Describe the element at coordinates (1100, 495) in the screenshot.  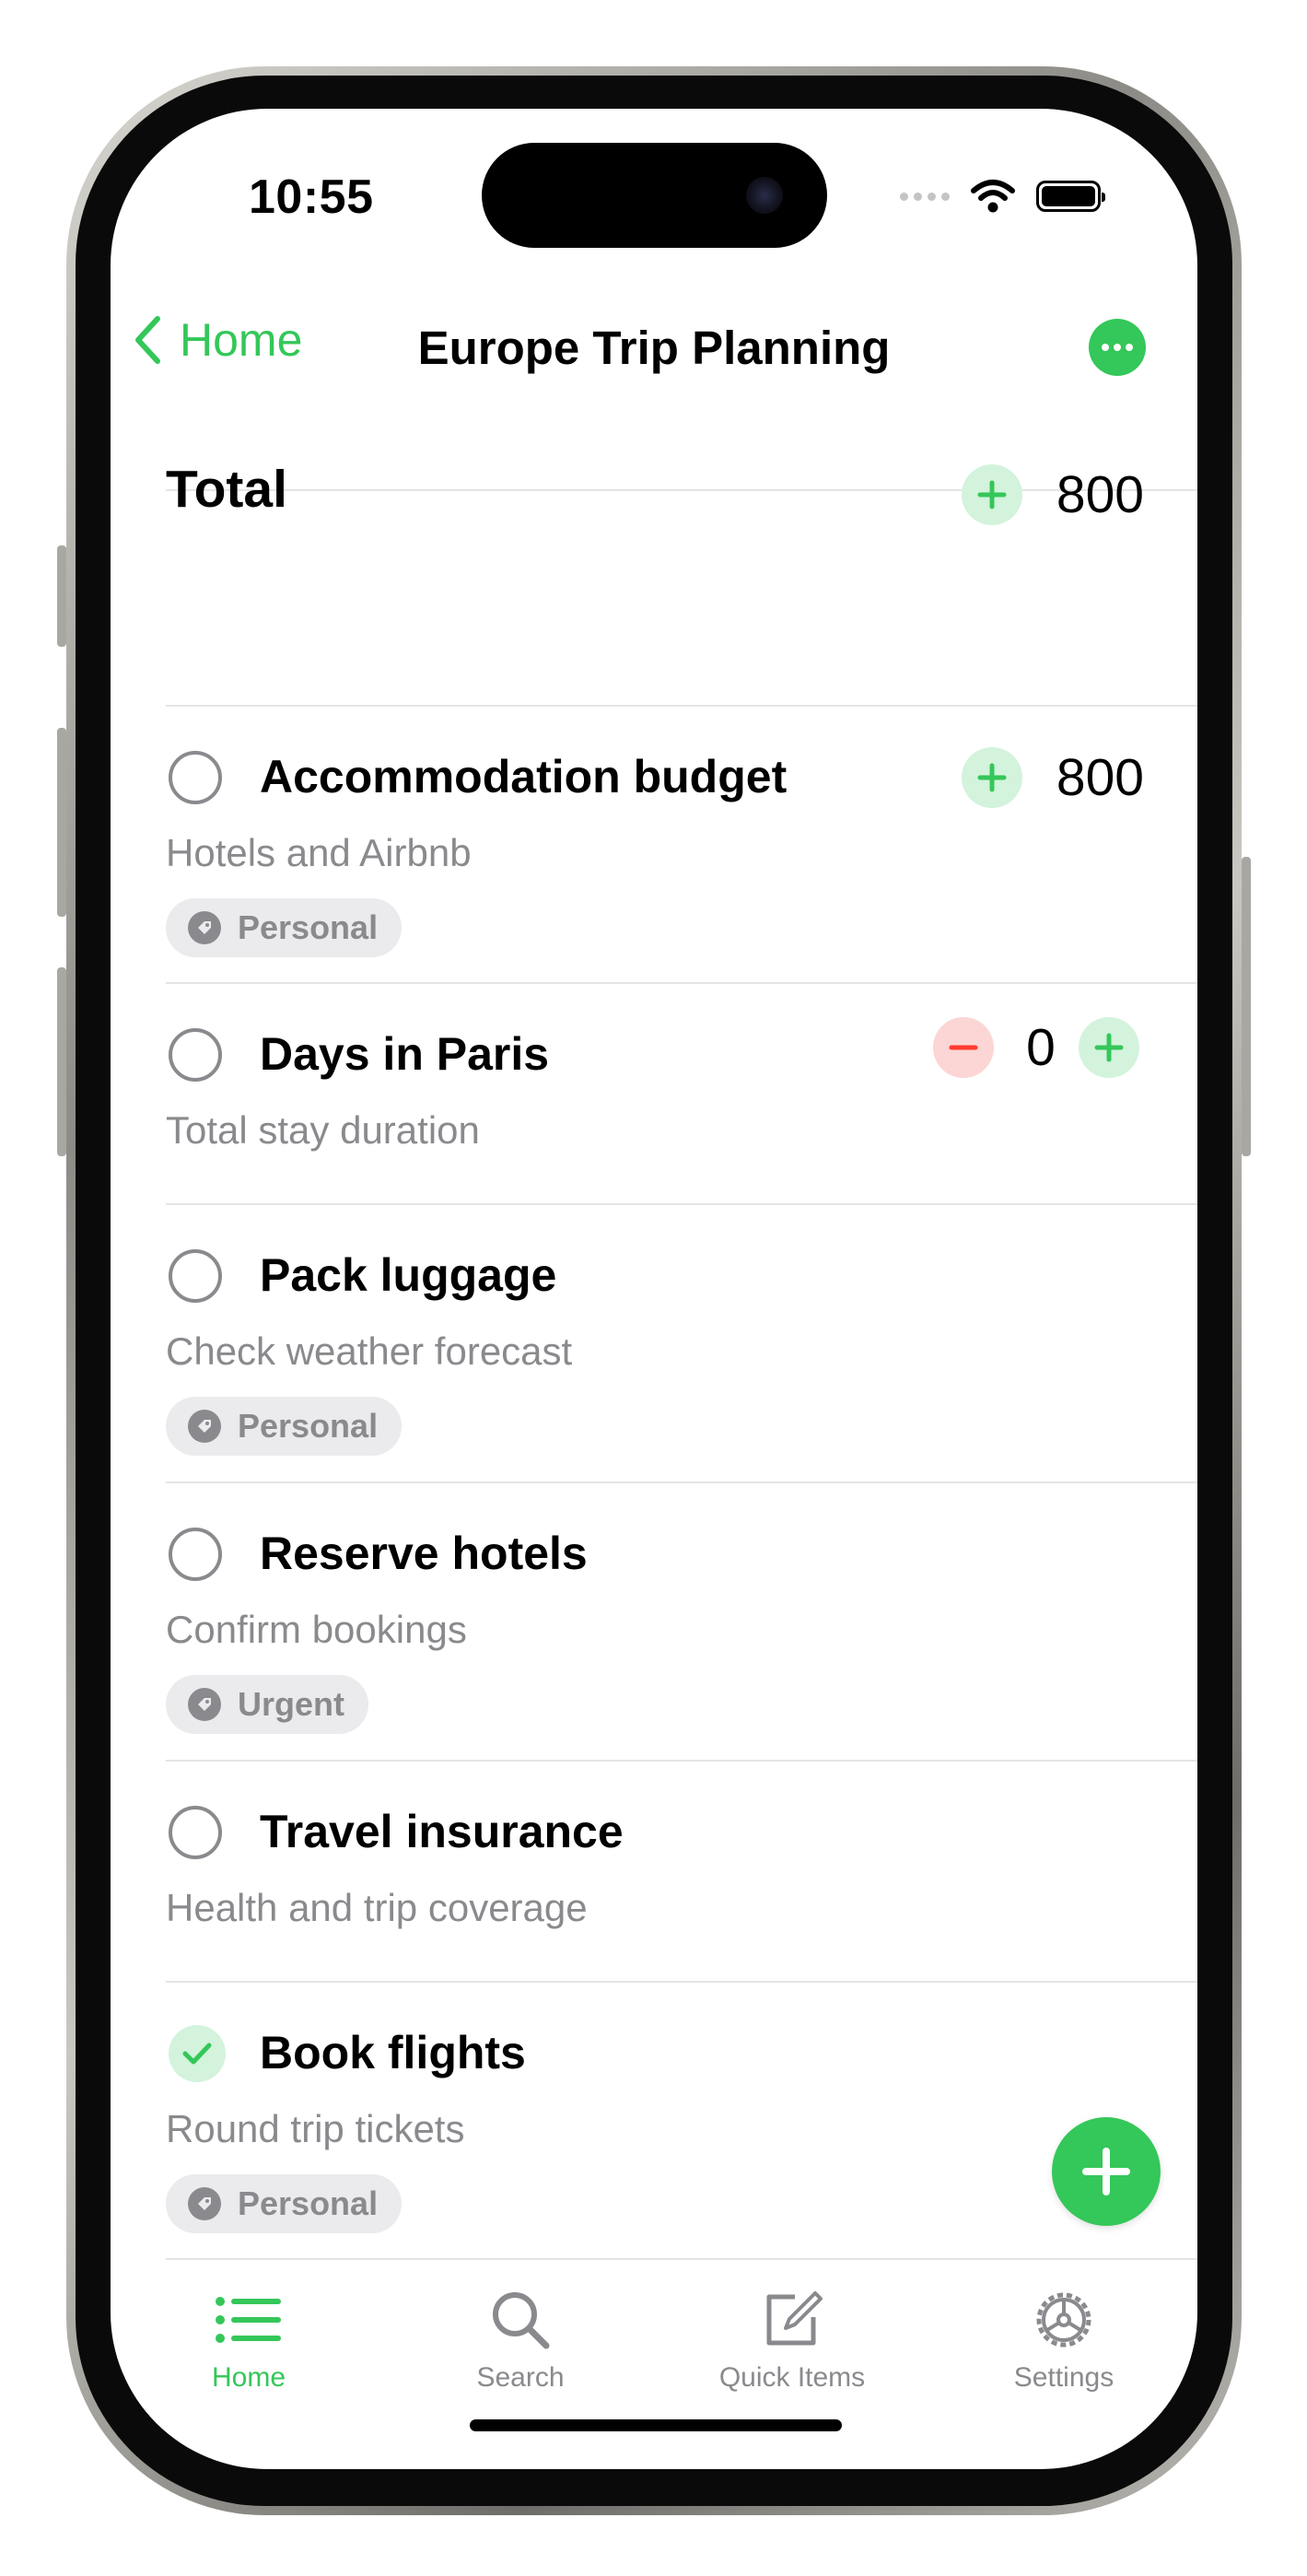
I see `total-value: 800` at that location.